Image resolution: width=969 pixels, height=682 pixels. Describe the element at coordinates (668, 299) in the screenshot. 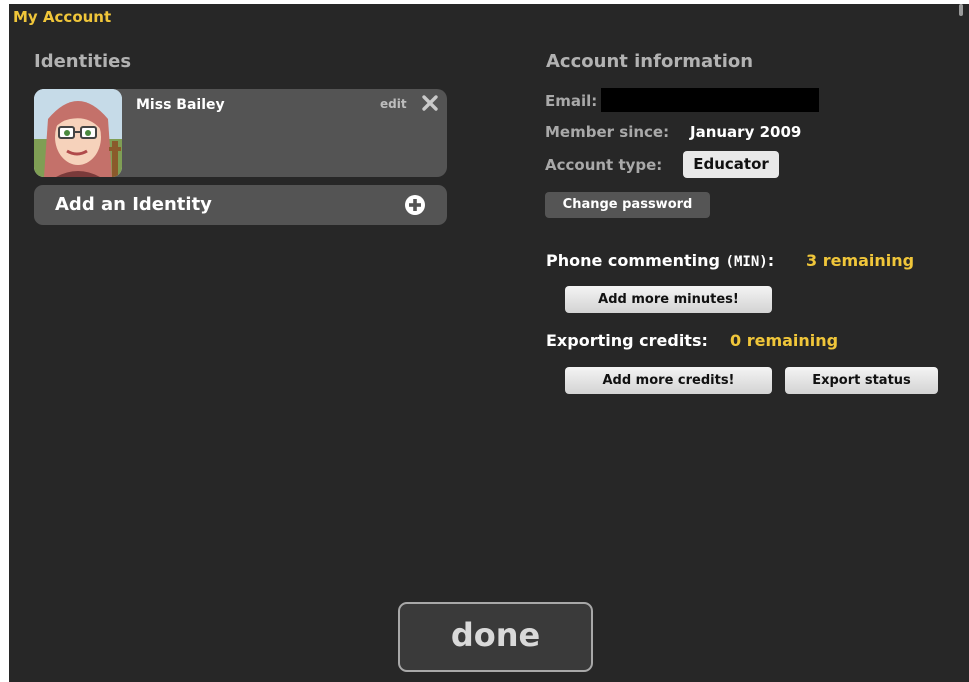

I see `add-more-minutes-button: Add more minutes!` at that location.